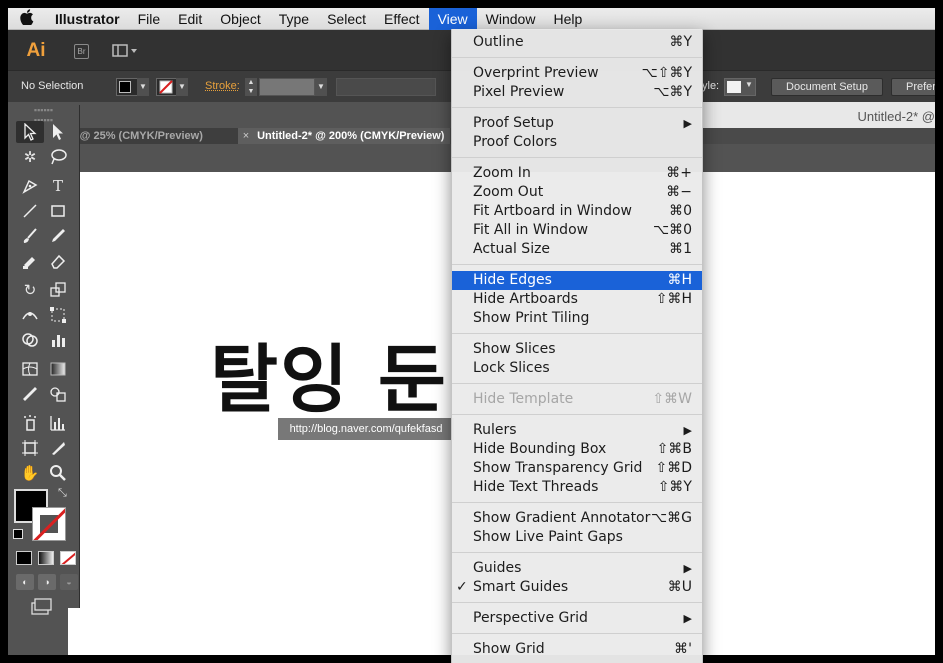  Describe the element at coordinates (62, 493) in the screenshot. I see `swap-fill-stroke-icon: ⤡` at that location.